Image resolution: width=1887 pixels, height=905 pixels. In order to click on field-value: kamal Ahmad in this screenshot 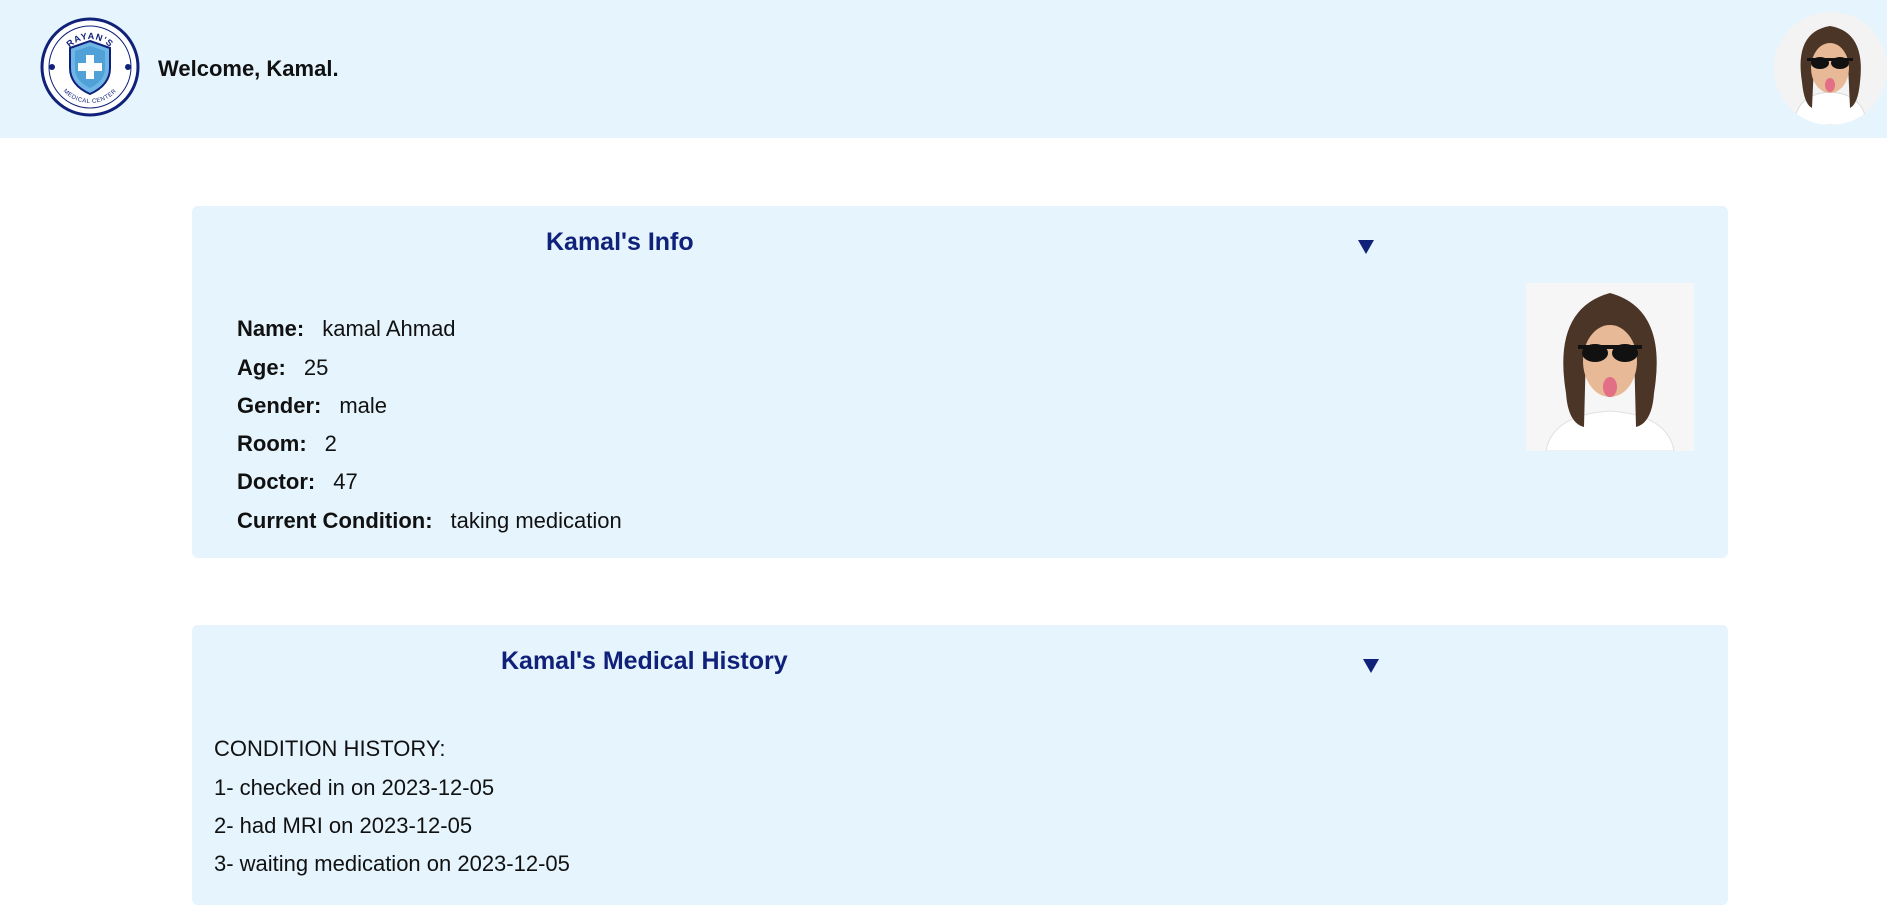, I will do `click(389, 328)`.